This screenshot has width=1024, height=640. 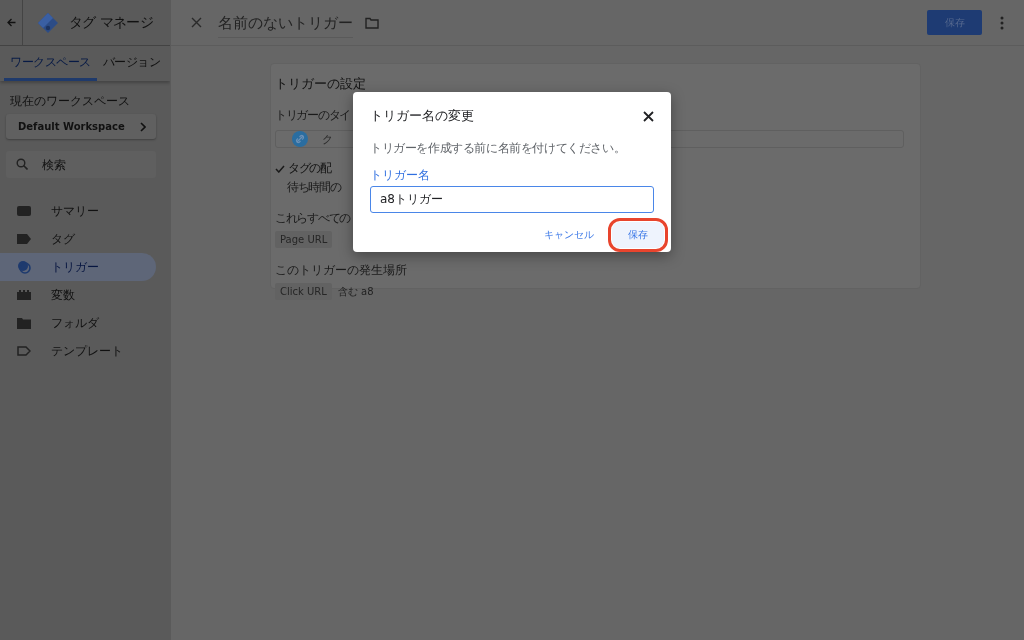 What do you see at coordinates (321, 84) in the screenshot?
I see `card-heading: トリガーの設定` at bounding box center [321, 84].